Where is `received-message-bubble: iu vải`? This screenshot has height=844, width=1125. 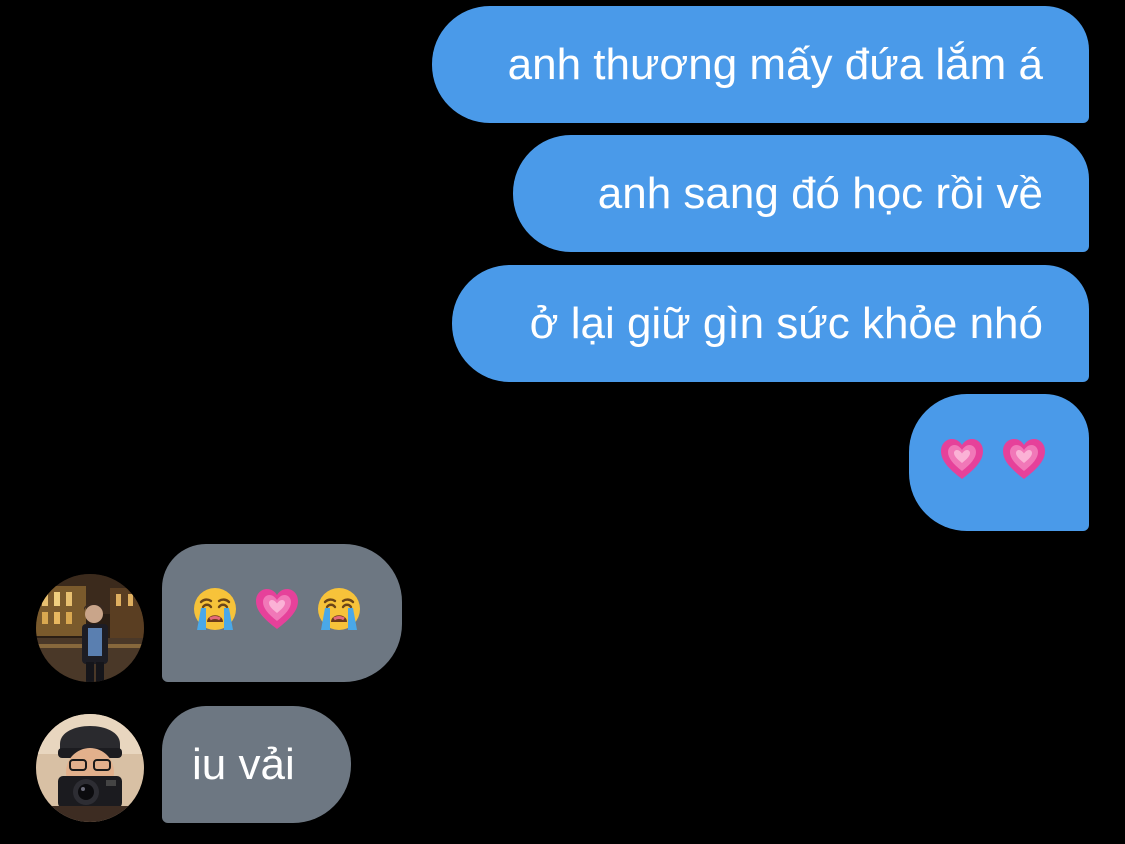 received-message-bubble: iu vải is located at coordinates (256, 764).